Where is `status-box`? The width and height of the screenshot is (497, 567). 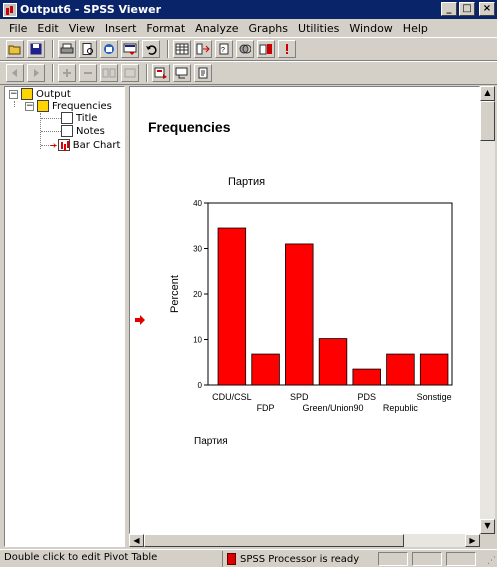
status-box is located at coordinates (461, 559).